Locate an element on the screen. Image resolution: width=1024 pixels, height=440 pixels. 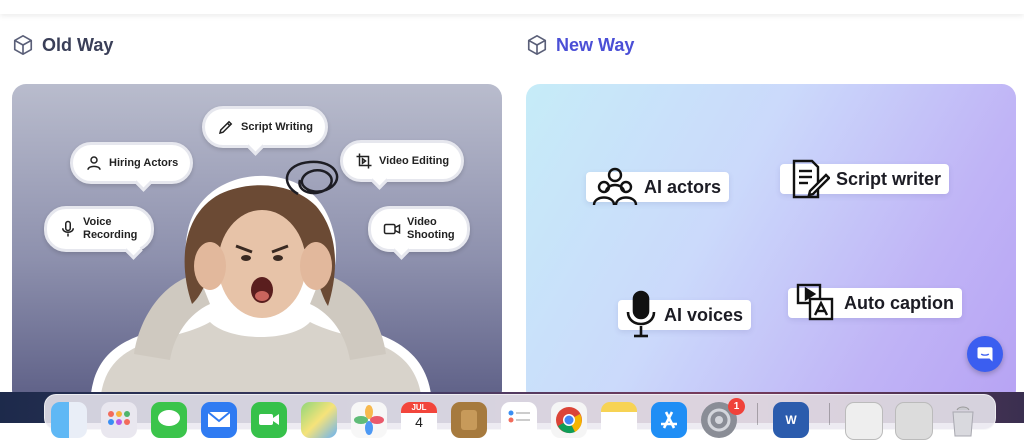
settings-notification-badge: 1 is located at coordinates (736, 406).